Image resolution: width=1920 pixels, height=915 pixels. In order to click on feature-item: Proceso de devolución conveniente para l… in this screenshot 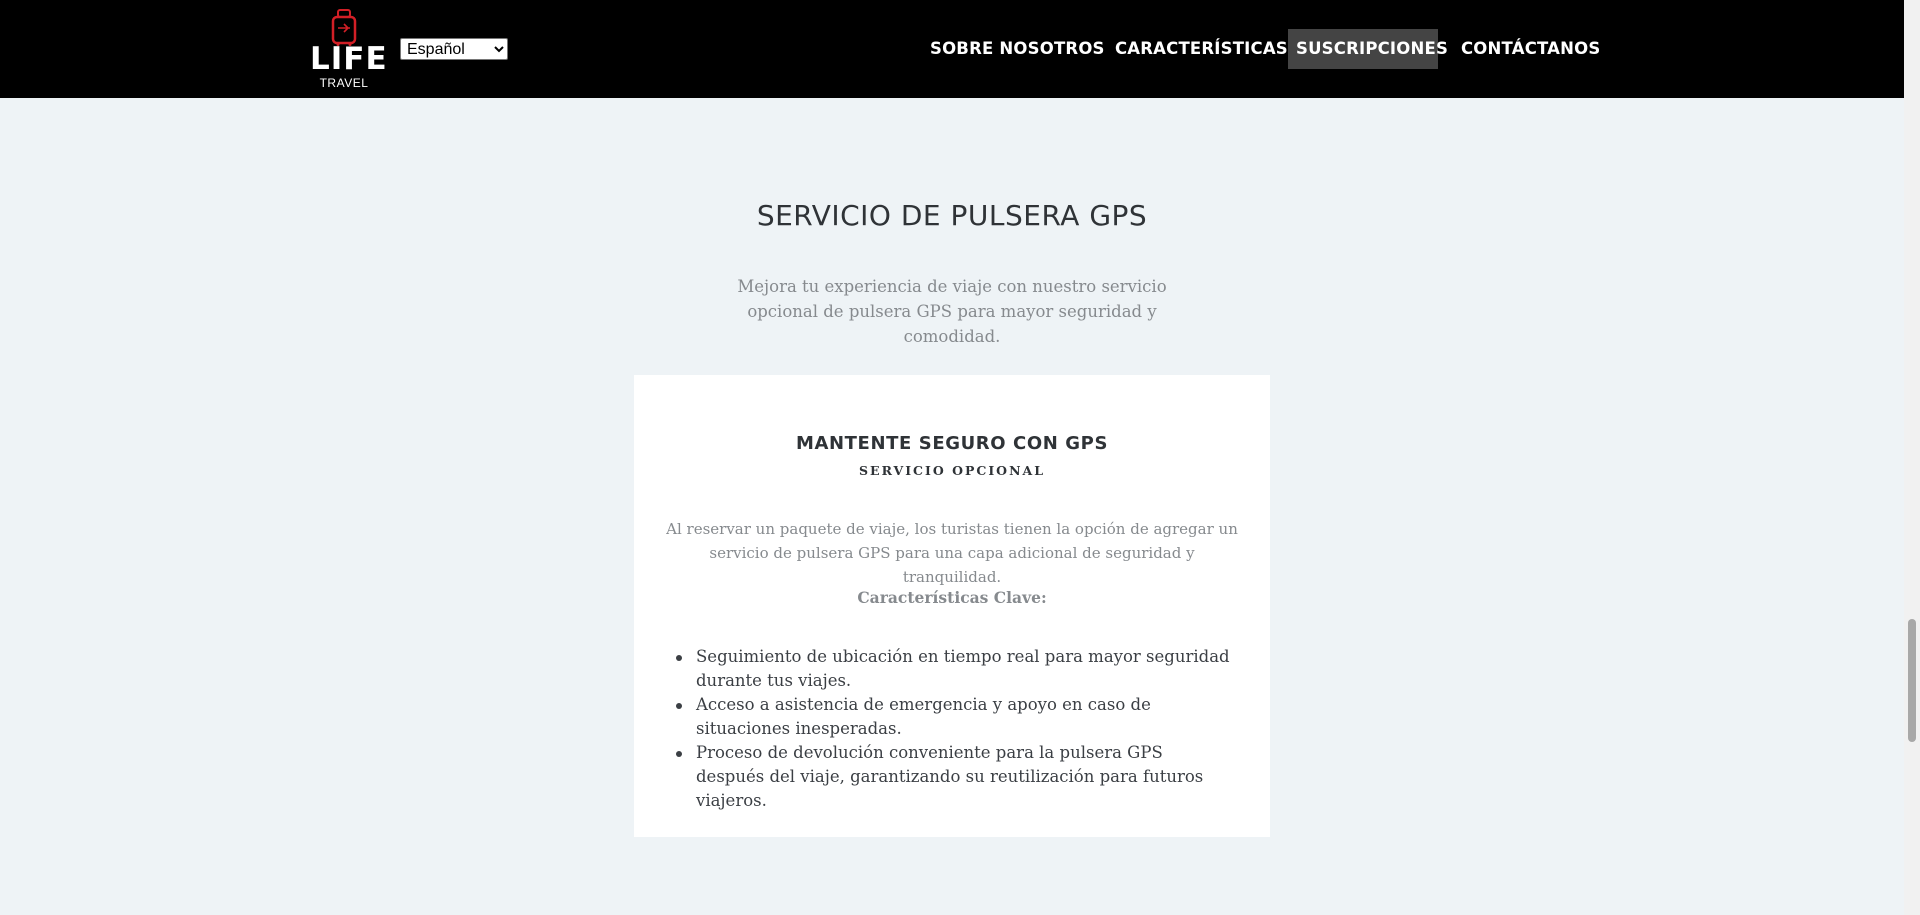, I will do `click(955, 777)`.